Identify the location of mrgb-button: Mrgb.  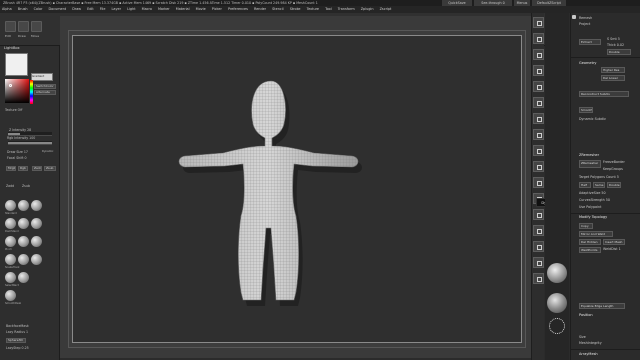
(11, 168).